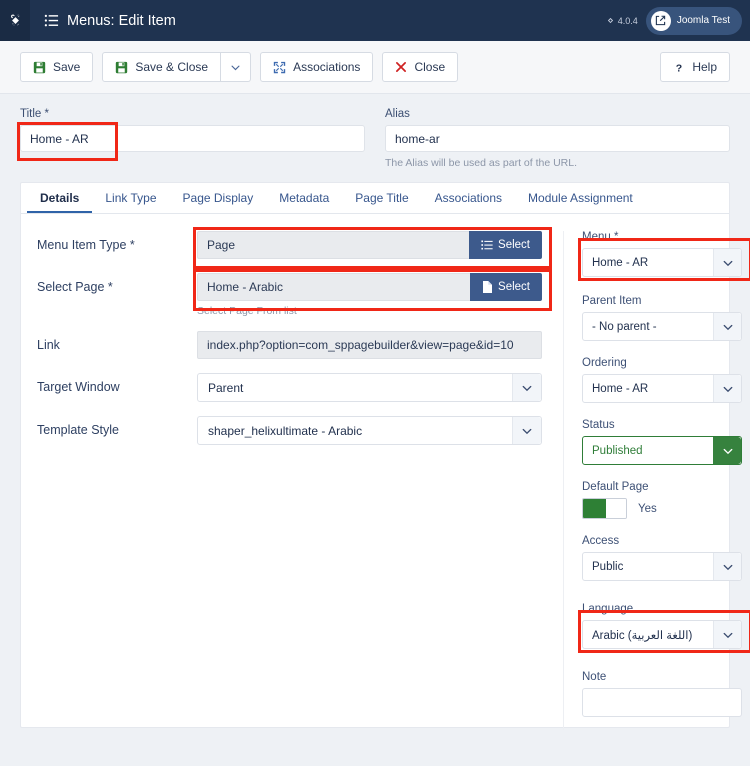 This screenshot has height=766, width=750. Describe the element at coordinates (226, 387) in the screenshot. I see `target-window-value: Parent` at that location.